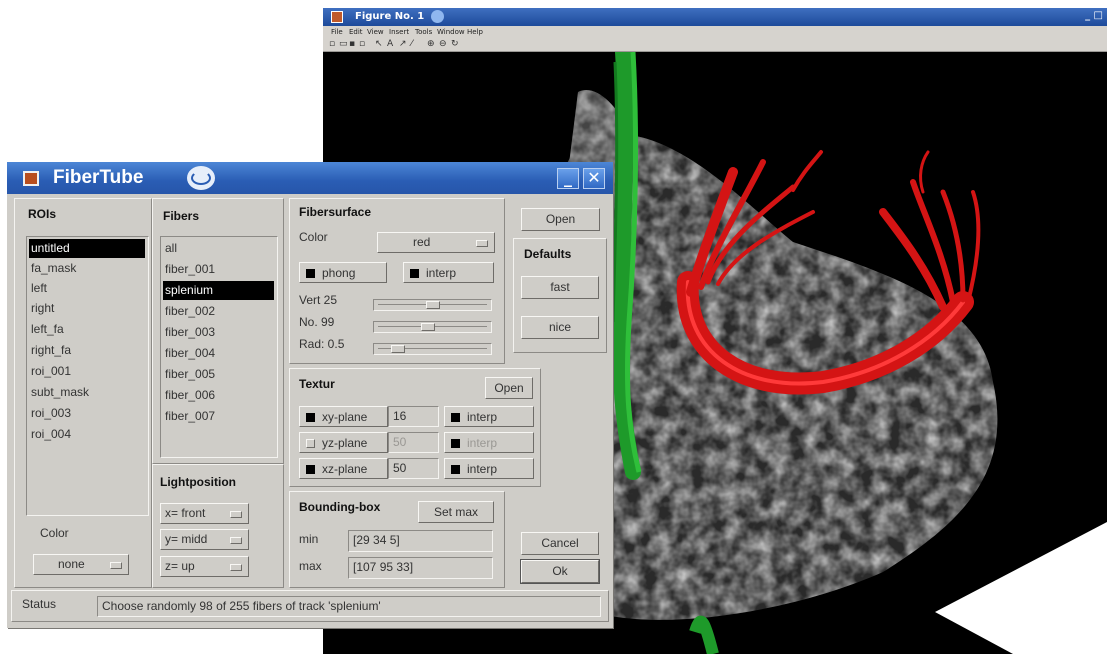  I want to click on no-slider-thumb, so click(428, 327).